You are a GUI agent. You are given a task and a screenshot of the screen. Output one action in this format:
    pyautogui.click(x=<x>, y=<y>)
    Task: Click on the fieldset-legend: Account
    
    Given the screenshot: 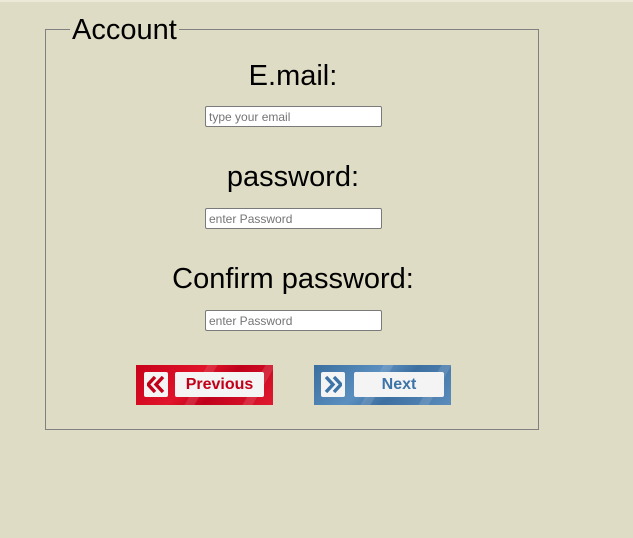 What is the action you would take?
    pyautogui.click(x=124, y=30)
    